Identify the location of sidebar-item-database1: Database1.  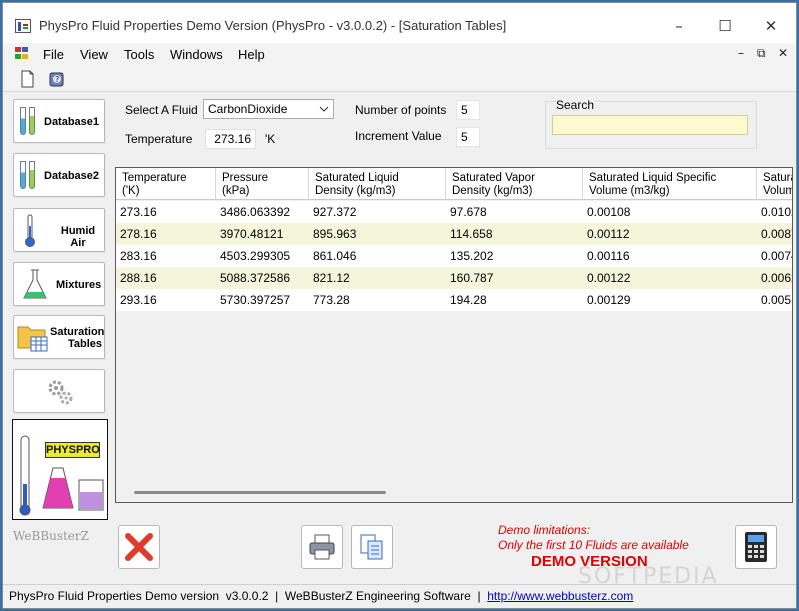
(59, 121).